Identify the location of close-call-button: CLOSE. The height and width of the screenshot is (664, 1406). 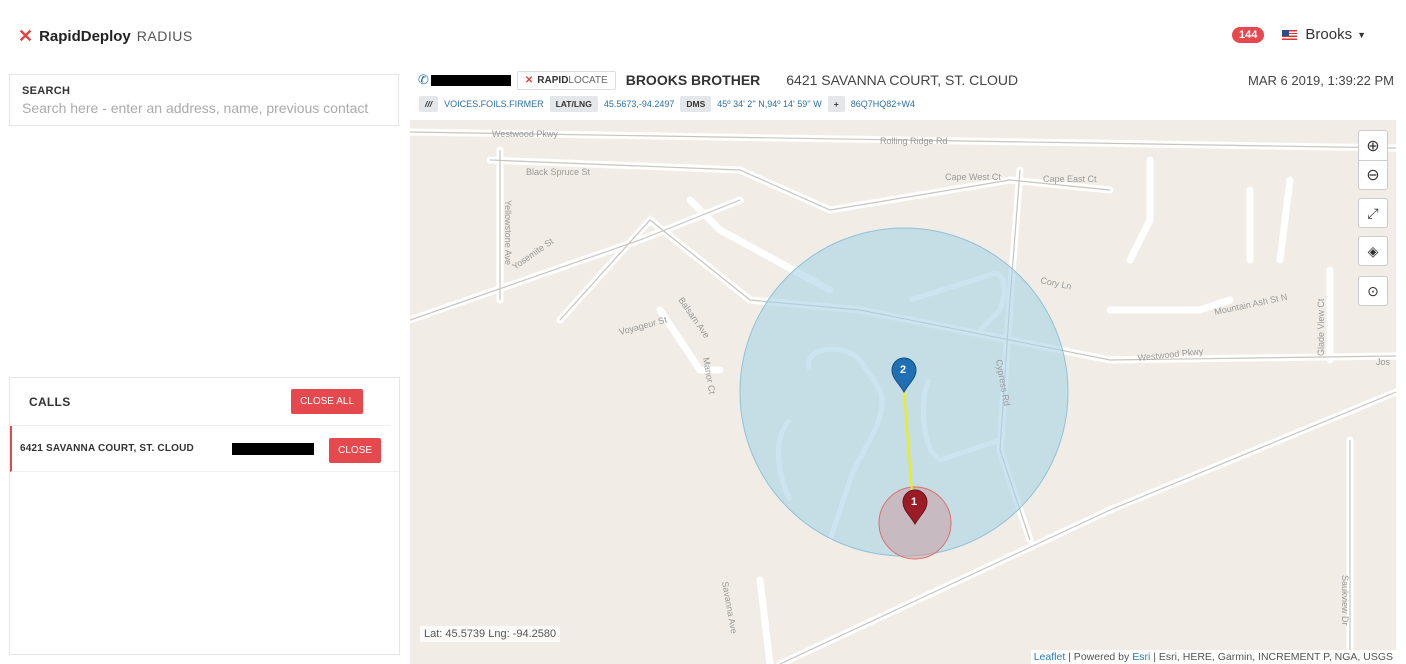
(355, 450).